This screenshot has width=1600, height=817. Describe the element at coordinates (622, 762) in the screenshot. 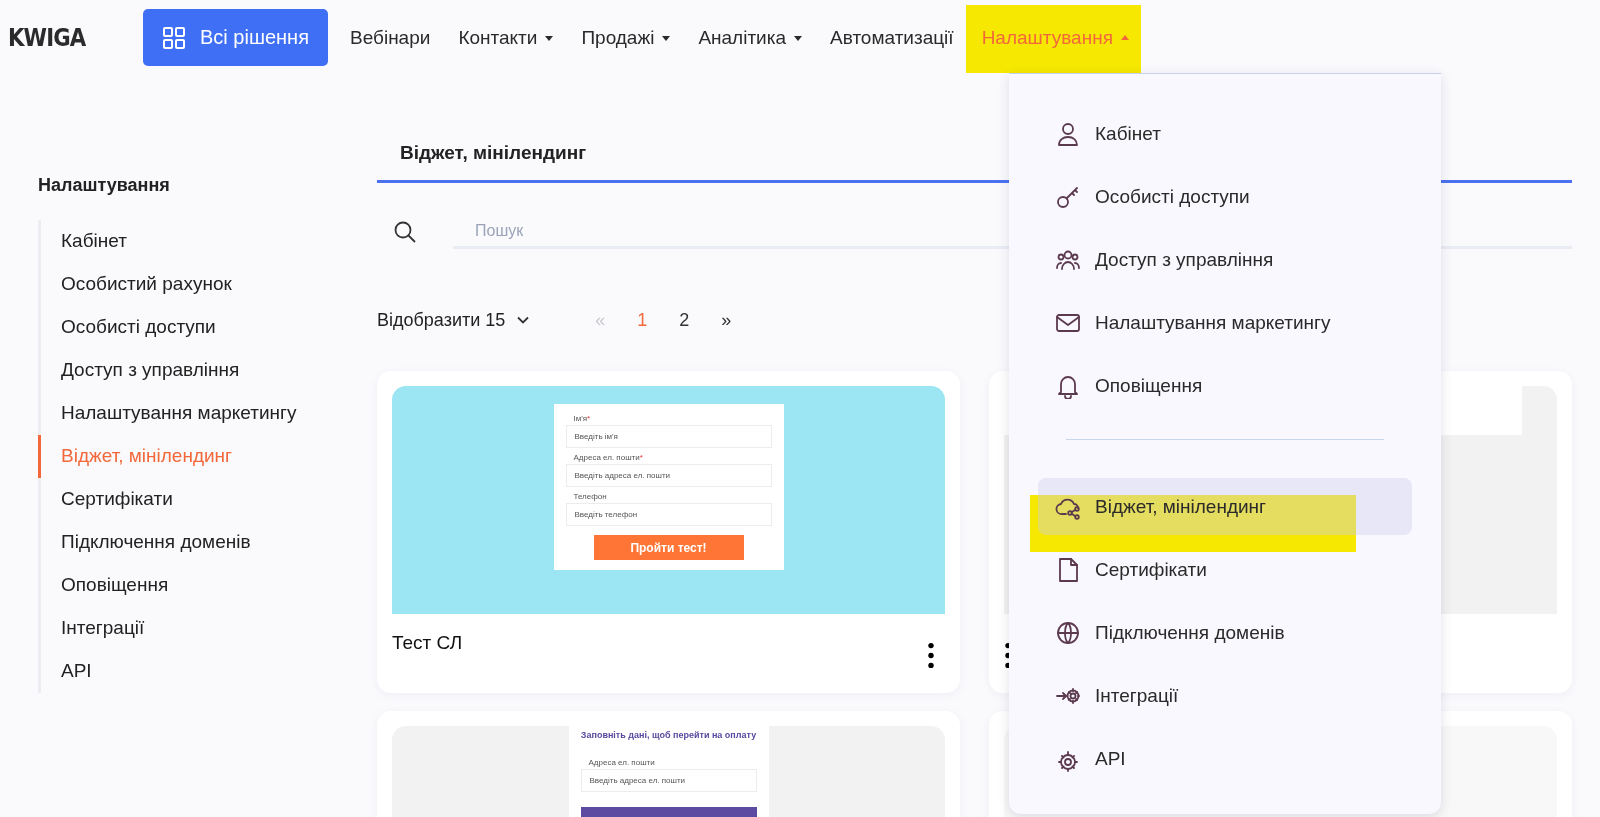

I see `field-label: Адреса ел. пошти` at that location.